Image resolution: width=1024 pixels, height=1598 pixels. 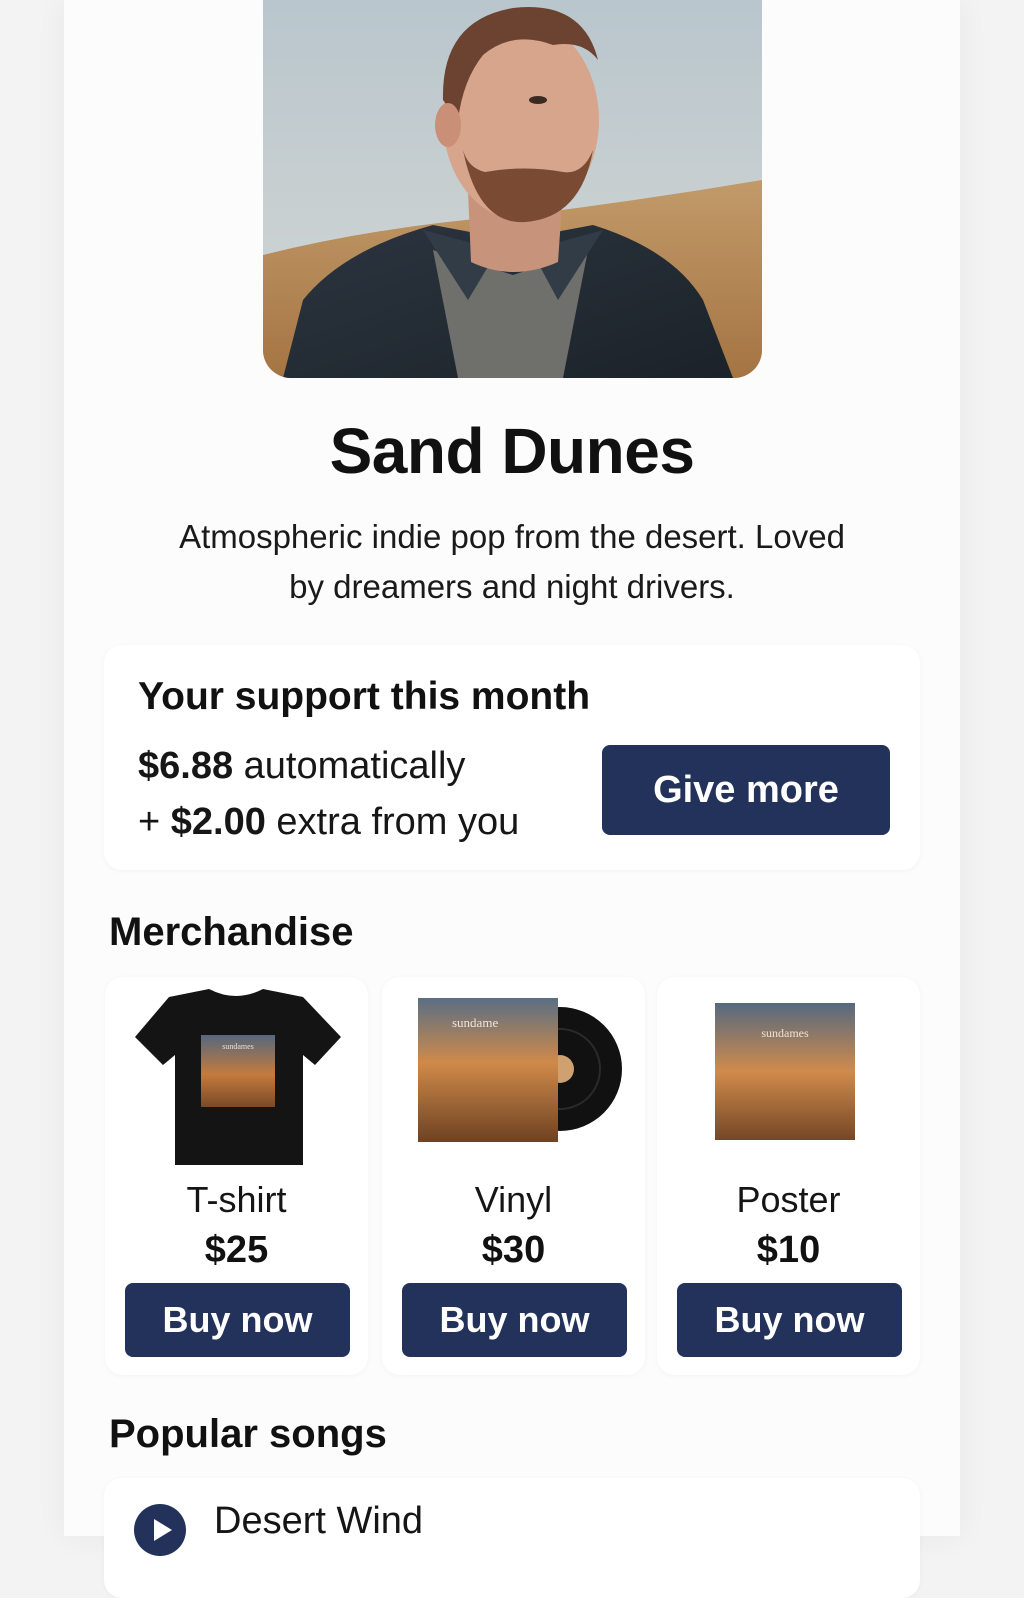 What do you see at coordinates (319, 1521) in the screenshot?
I see `song-name: Desert Wind` at bounding box center [319, 1521].